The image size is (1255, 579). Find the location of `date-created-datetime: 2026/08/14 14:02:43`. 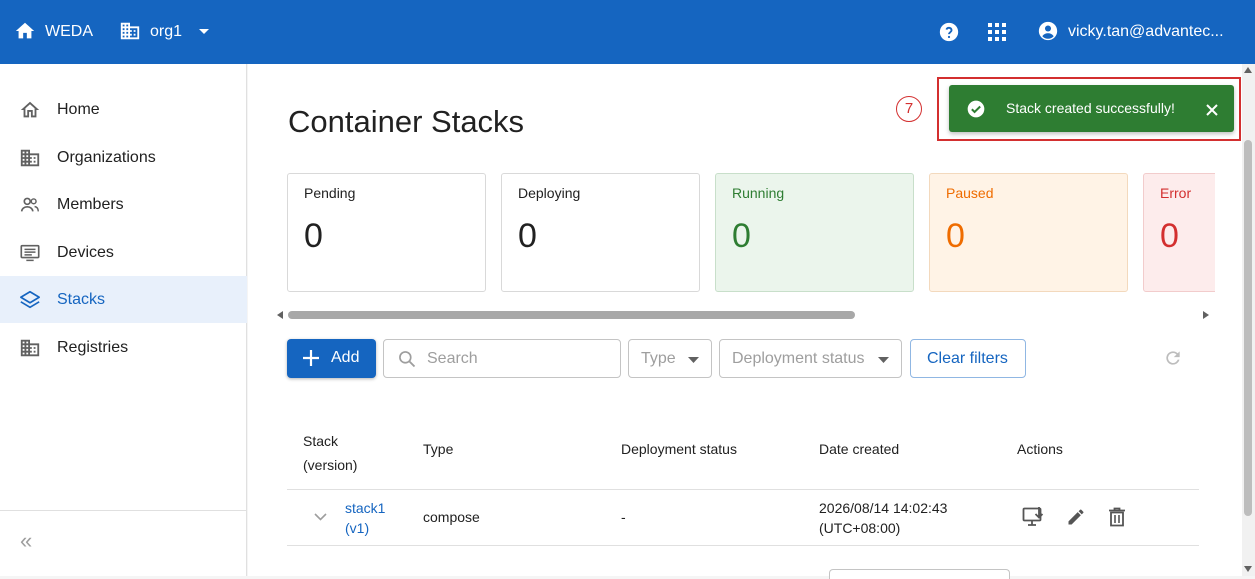

date-created-datetime: 2026/08/14 14:02:43 is located at coordinates (883, 508).